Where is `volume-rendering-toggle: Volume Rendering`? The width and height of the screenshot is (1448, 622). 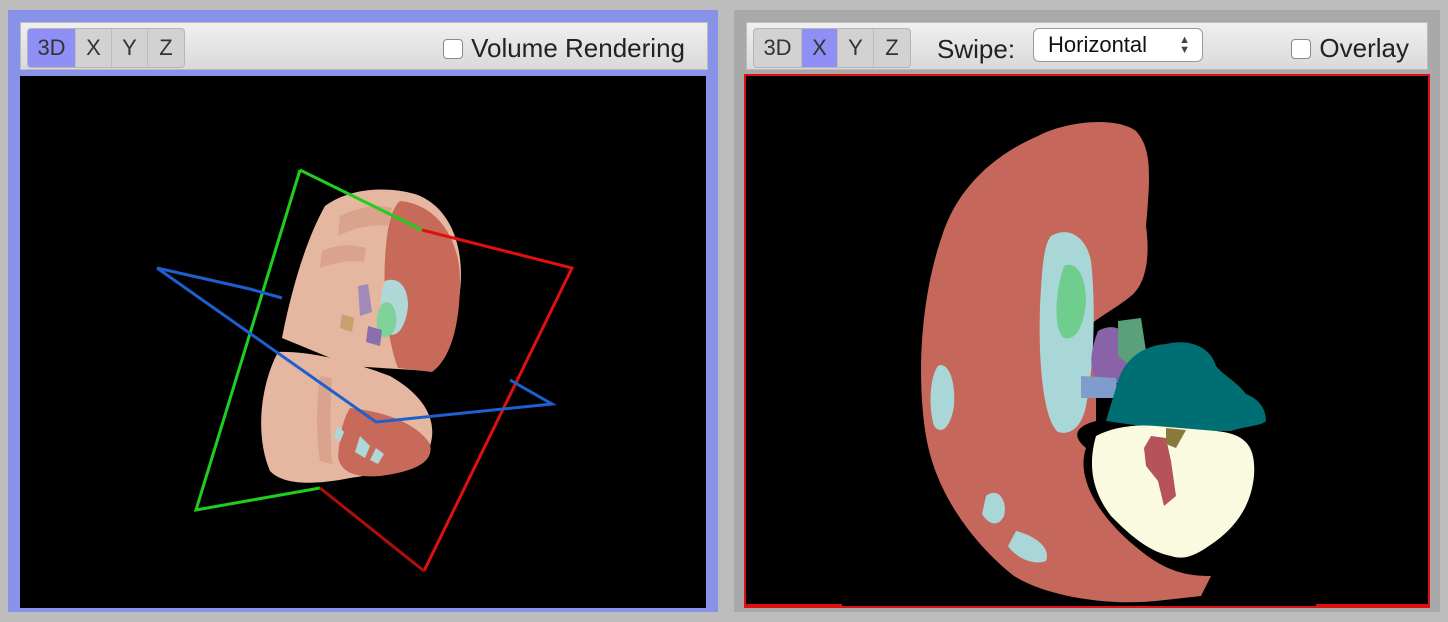 volume-rendering-toggle: Volume Rendering is located at coordinates (564, 48).